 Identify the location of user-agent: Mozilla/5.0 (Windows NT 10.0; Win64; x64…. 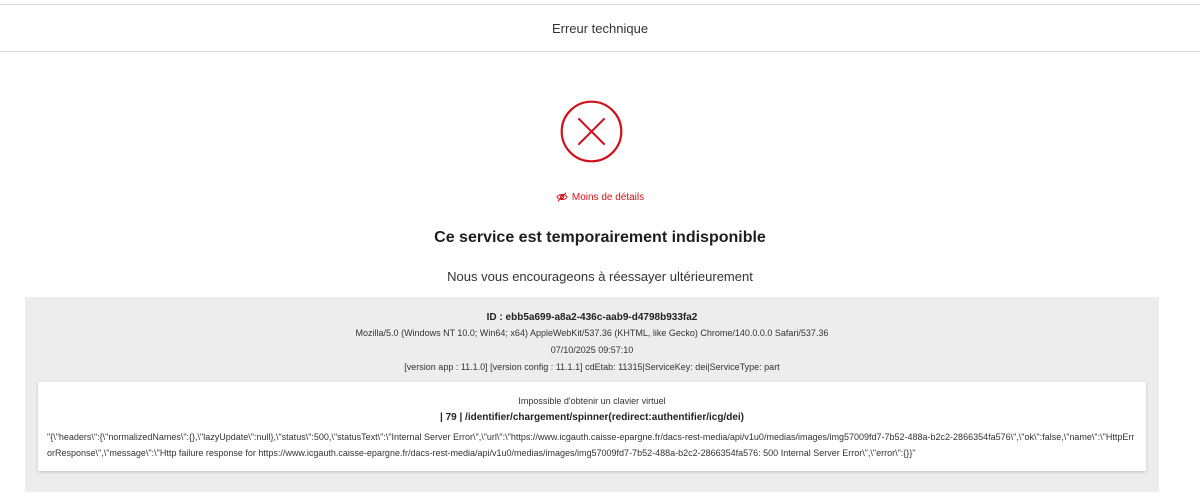
(592, 333).